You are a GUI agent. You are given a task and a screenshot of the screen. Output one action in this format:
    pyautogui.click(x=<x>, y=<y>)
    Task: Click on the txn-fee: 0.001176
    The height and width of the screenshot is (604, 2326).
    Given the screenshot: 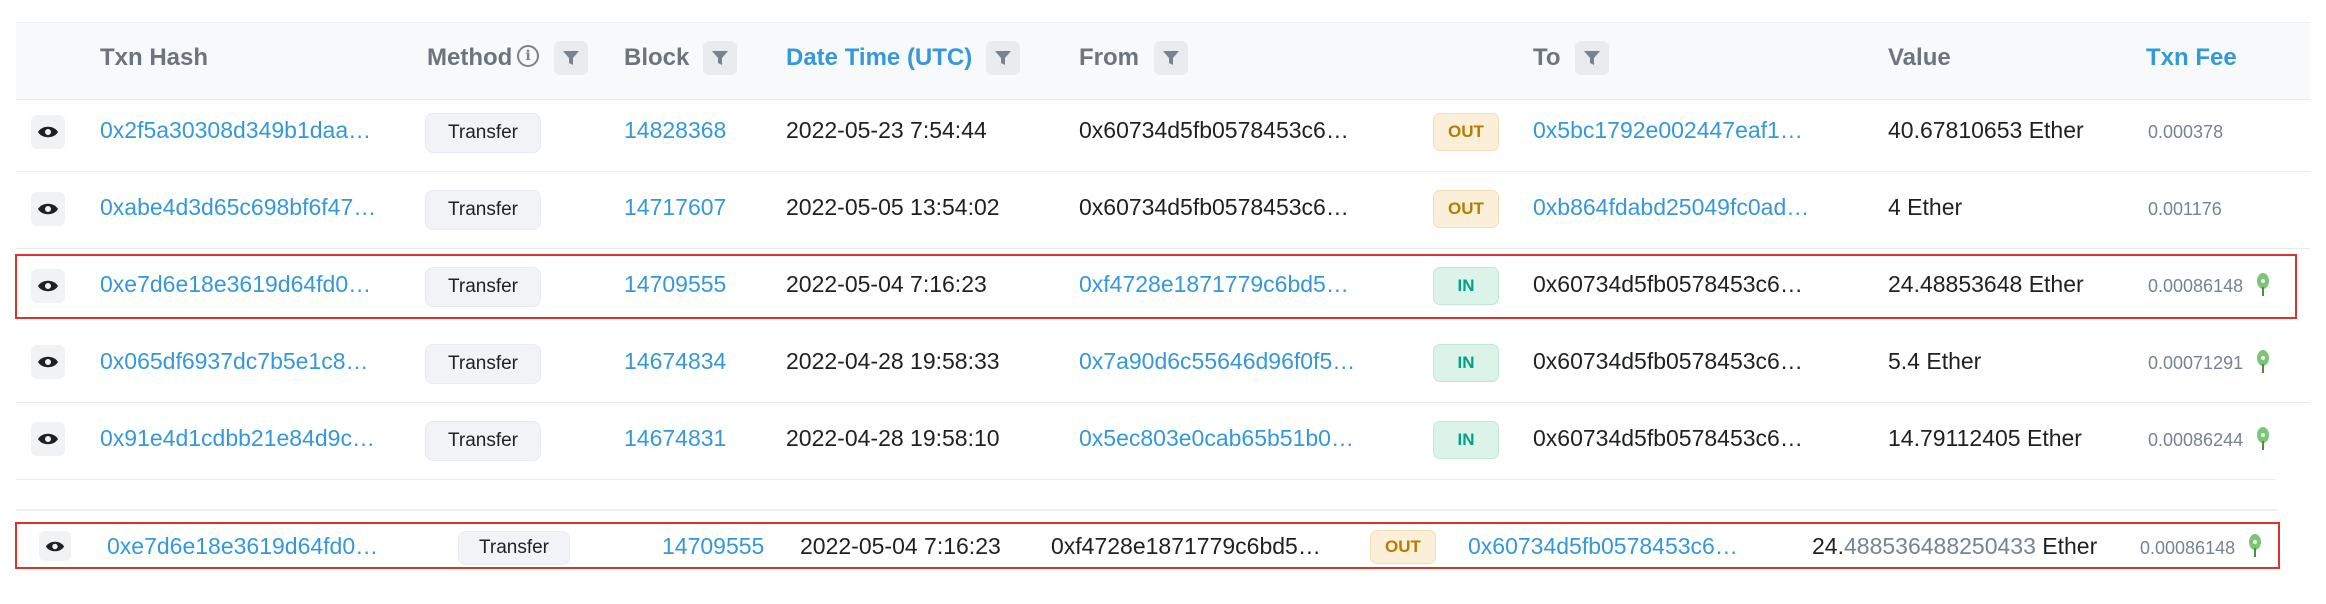 What is the action you would take?
    pyautogui.click(x=2185, y=209)
    